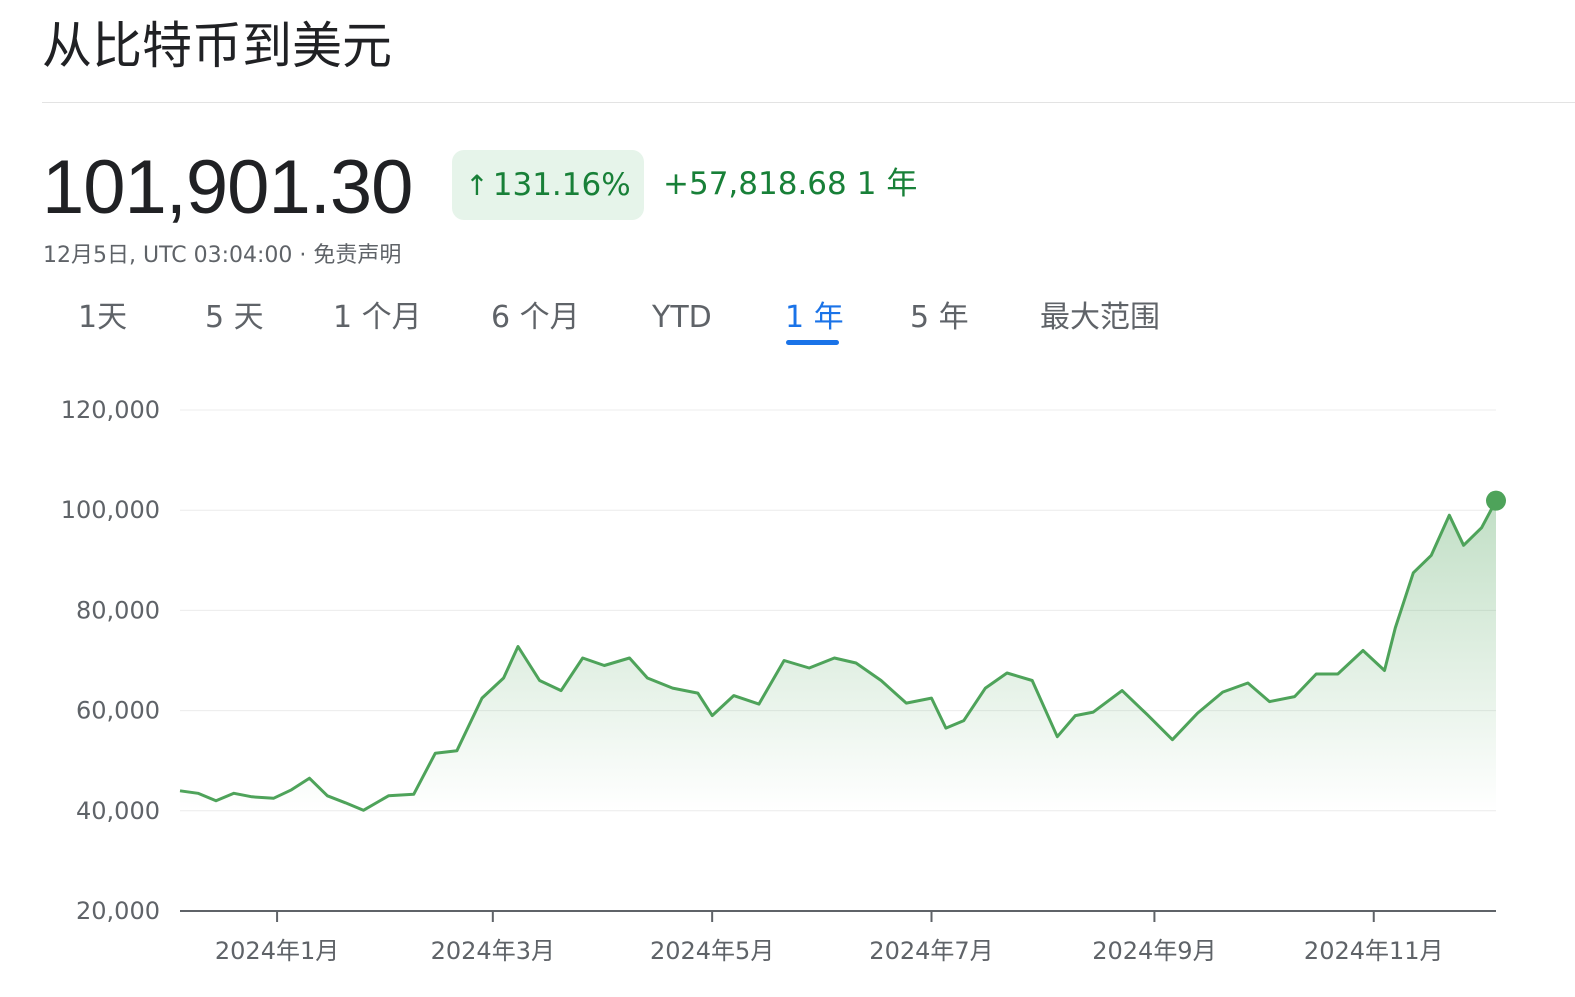  Describe the element at coordinates (755, 184) in the screenshot. I see `change-value: +57,818.68` at that location.